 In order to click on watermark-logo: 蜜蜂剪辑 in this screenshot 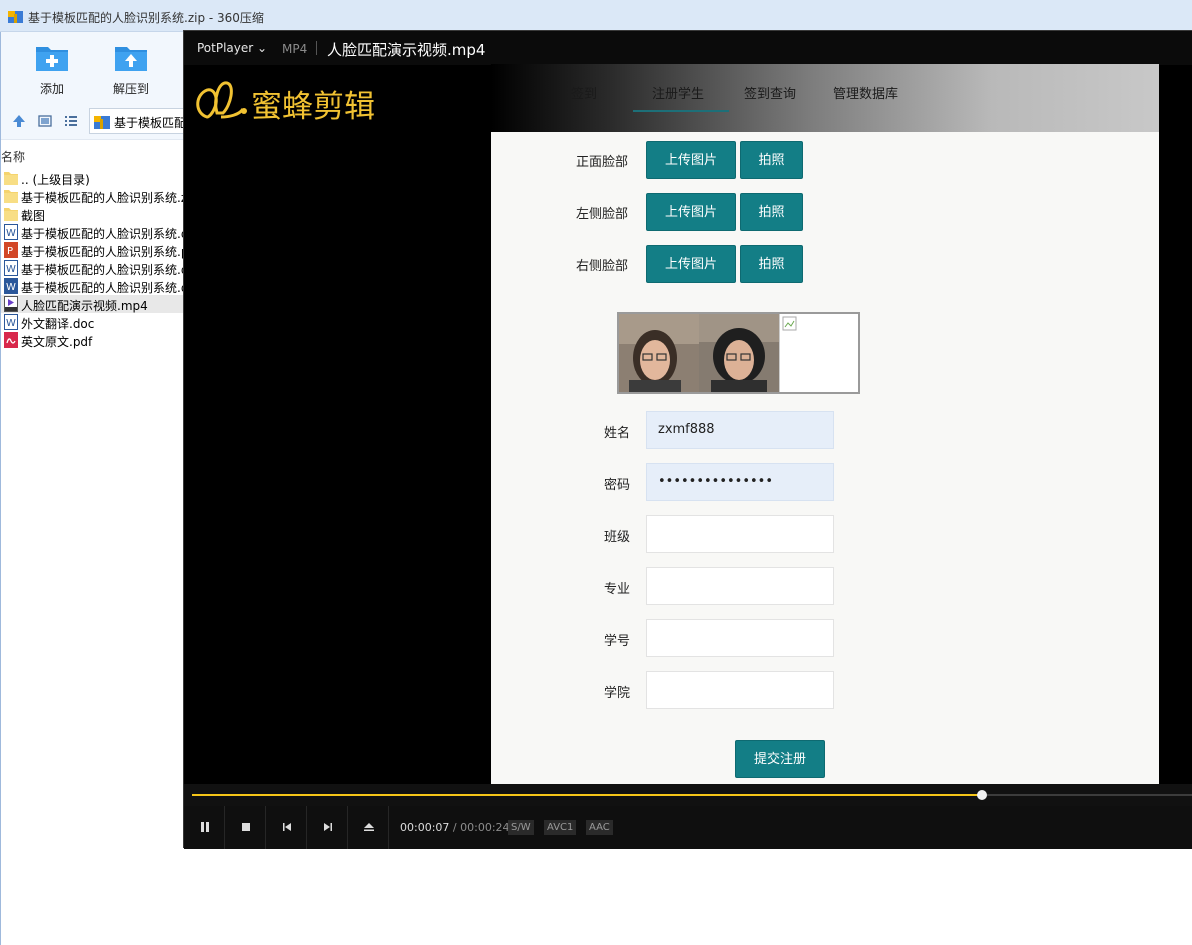, I will do `click(293, 99)`.